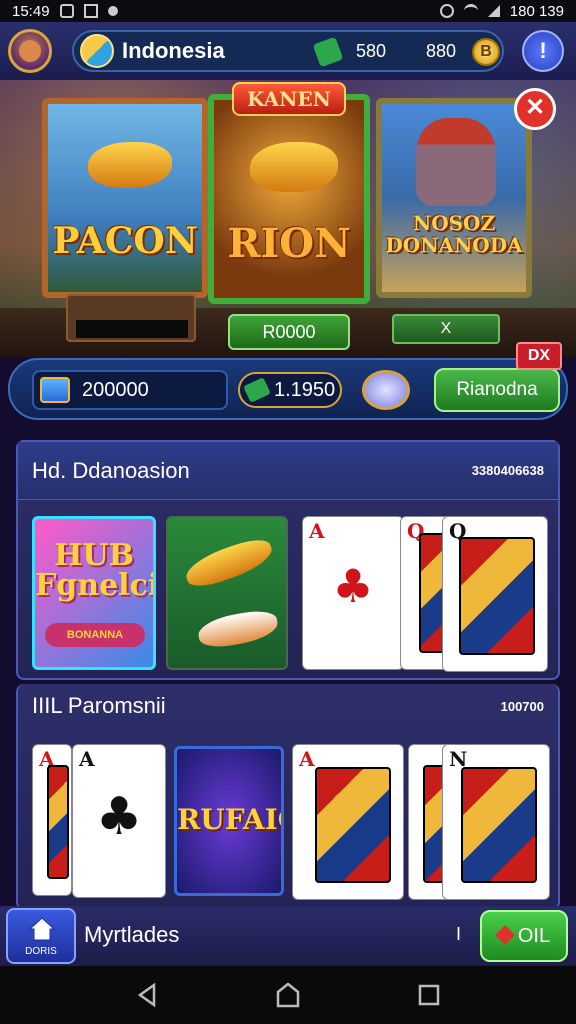  What do you see at coordinates (42, 929) in the screenshot?
I see `home-icon` at bounding box center [42, 929].